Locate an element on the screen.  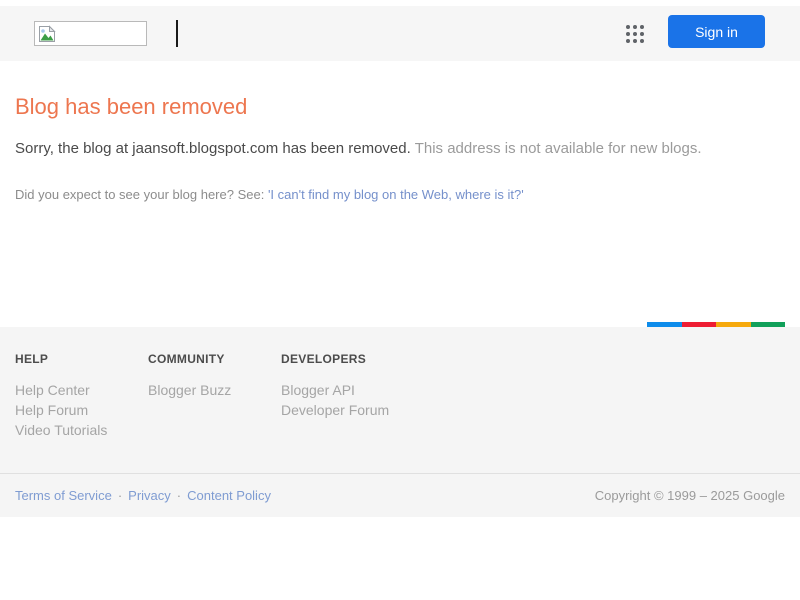
footer-link-help-forum: Help Forum is located at coordinates (81, 410).